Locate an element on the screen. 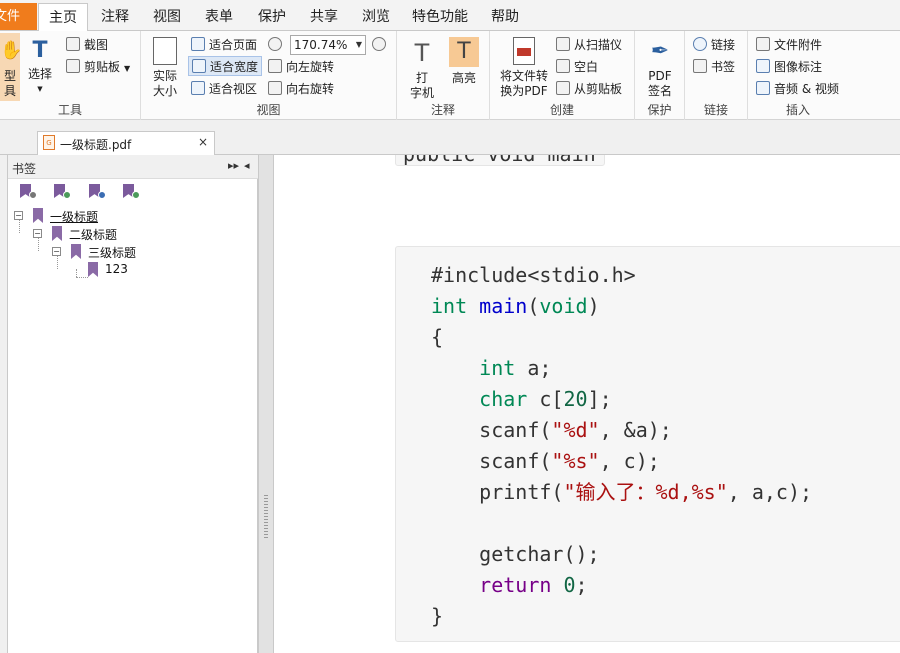  ribbon: ✋ 型 具 T 选择 ▼ 截图 剪贴板▼ 工具 实际 大小 适合页面 适合宽度 is located at coordinates (450, 75).